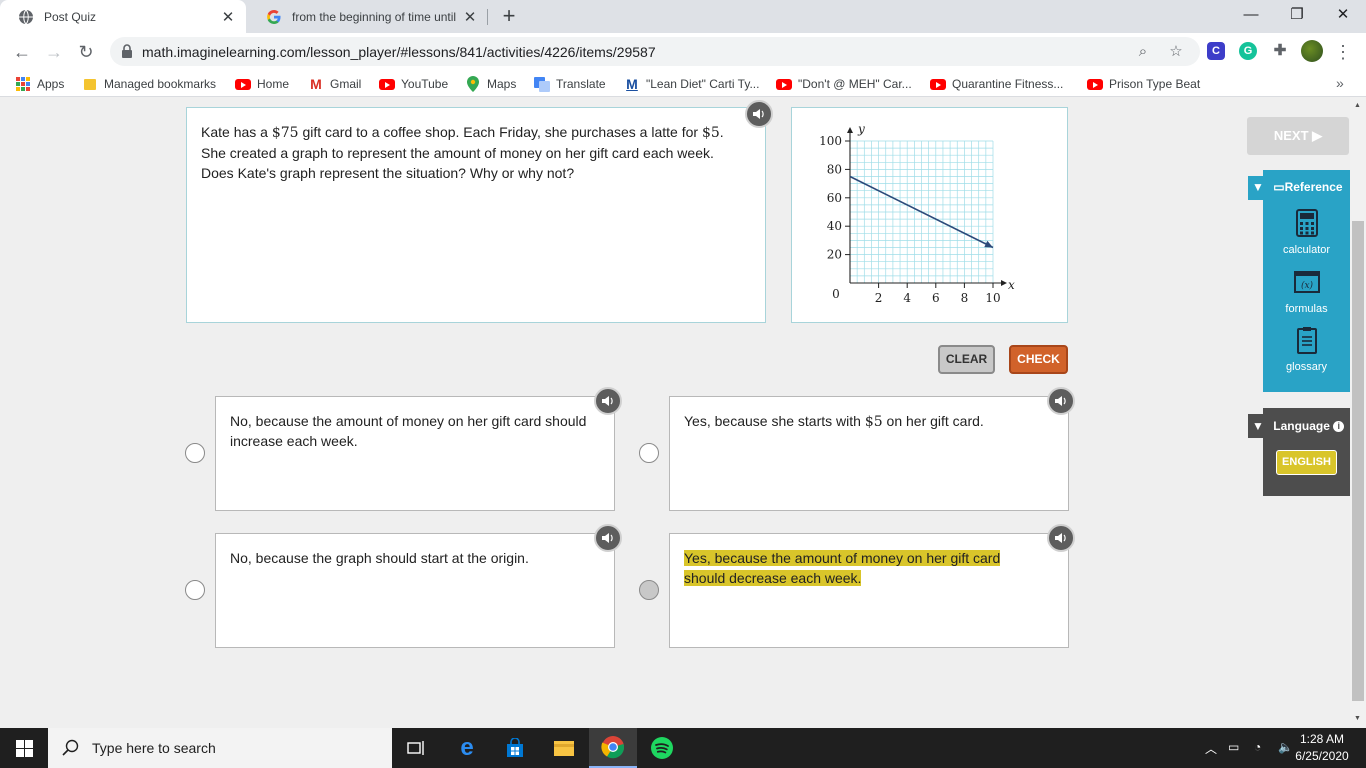 The width and height of the screenshot is (1366, 768). Describe the element at coordinates (850, 130) in the screenshot. I see `y-axis-arrow` at that location.